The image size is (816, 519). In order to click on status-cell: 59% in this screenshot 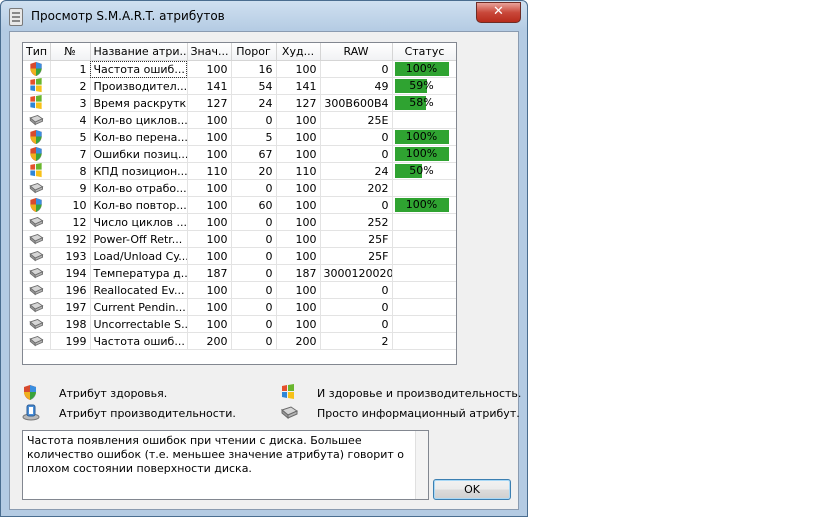, I will do `click(424, 86)`.